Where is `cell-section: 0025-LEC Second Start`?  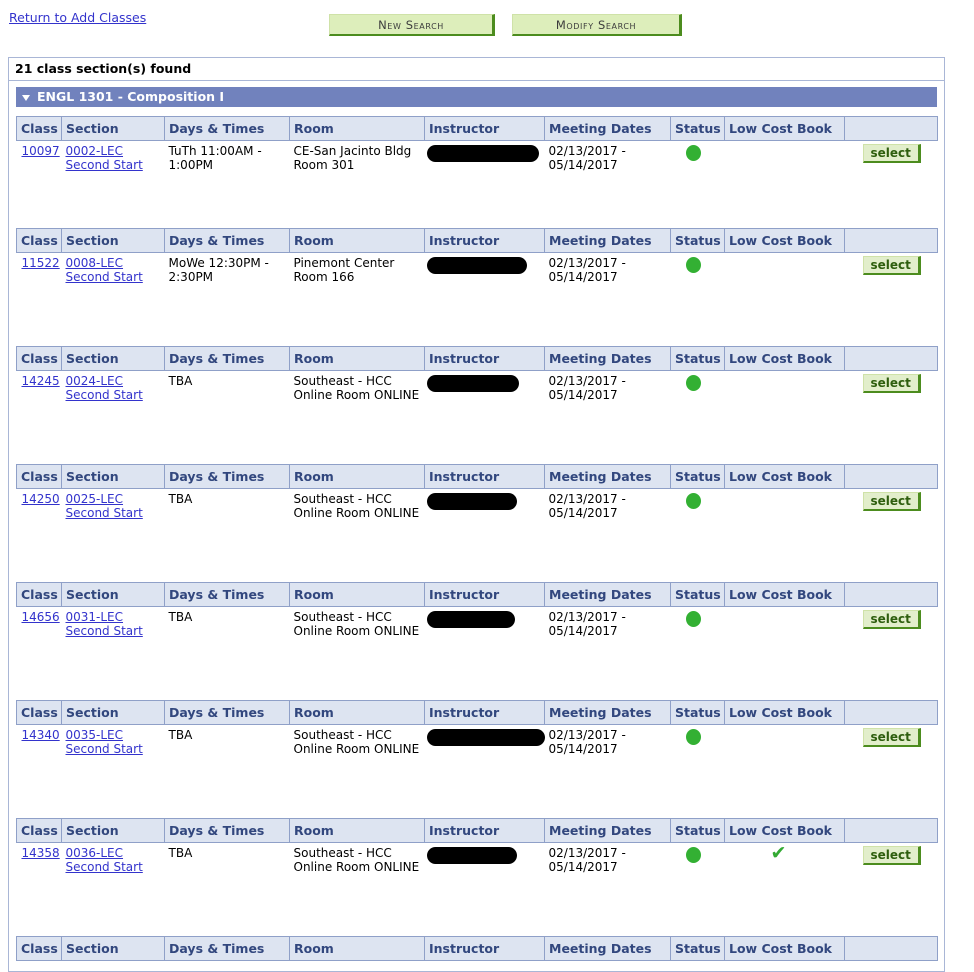
cell-section: 0025-LEC Second Start is located at coordinates (113, 530).